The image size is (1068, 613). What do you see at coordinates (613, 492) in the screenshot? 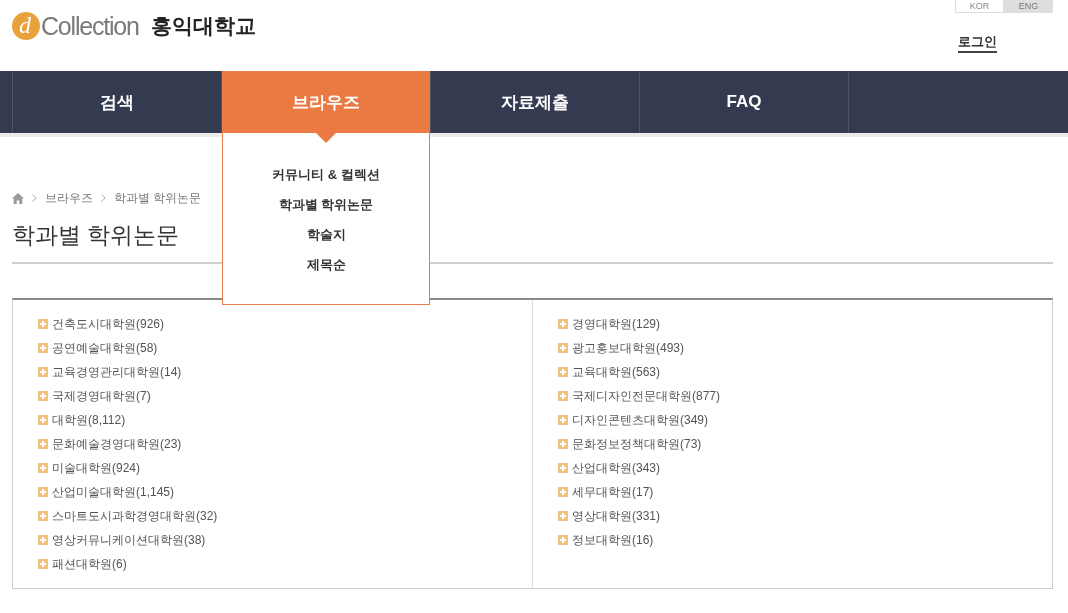
I see `department-link: 세무대학원(17)` at bounding box center [613, 492].